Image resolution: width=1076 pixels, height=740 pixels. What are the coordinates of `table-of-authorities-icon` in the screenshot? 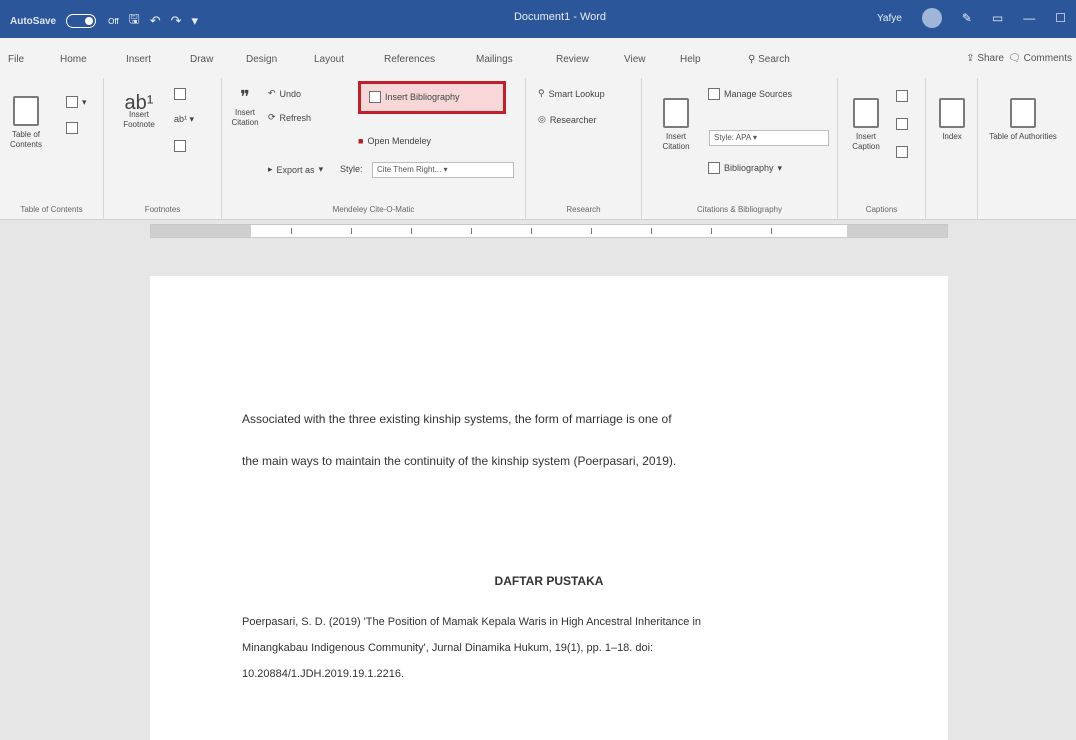 It's located at (1023, 113).